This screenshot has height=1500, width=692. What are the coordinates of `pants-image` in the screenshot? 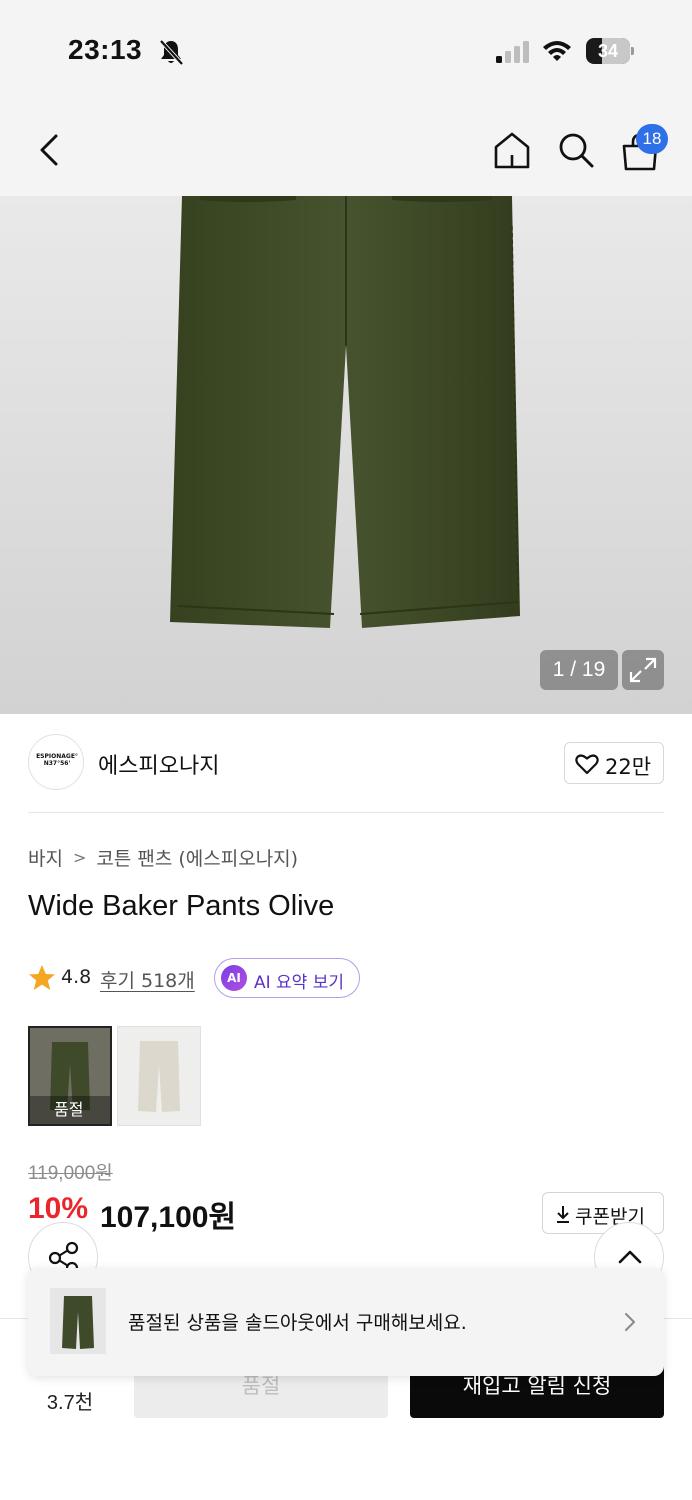 It's located at (345, 412).